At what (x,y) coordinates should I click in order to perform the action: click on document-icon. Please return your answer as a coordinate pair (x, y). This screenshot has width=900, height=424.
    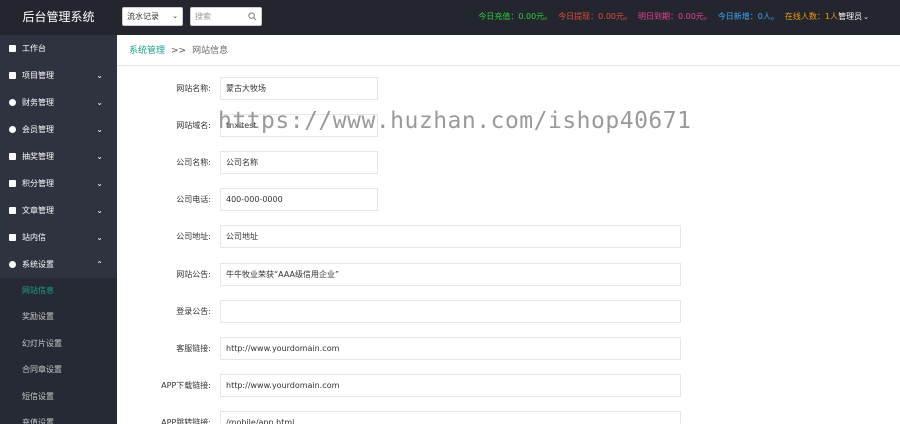
    Looking at the image, I should click on (12, 75).